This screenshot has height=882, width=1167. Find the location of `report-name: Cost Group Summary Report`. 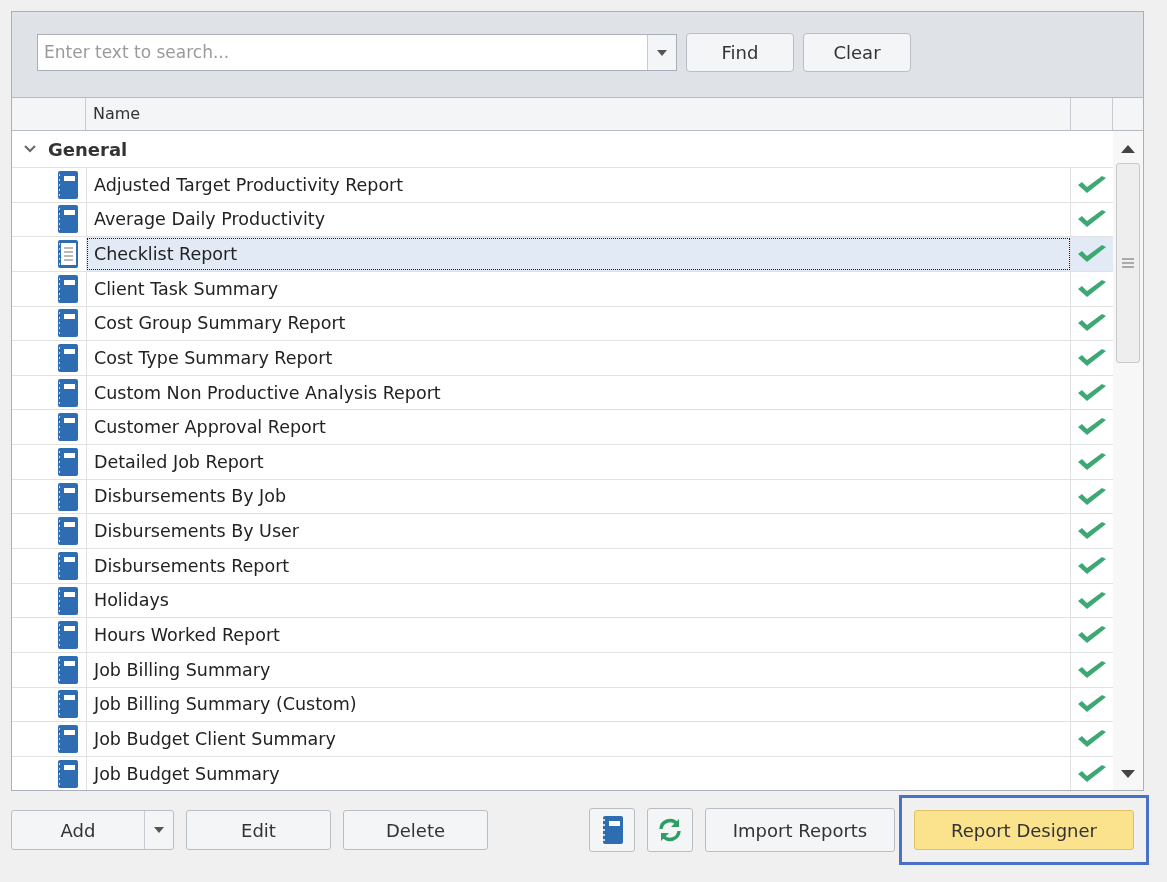

report-name: Cost Group Summary Report is located at coordinates (578, 323).